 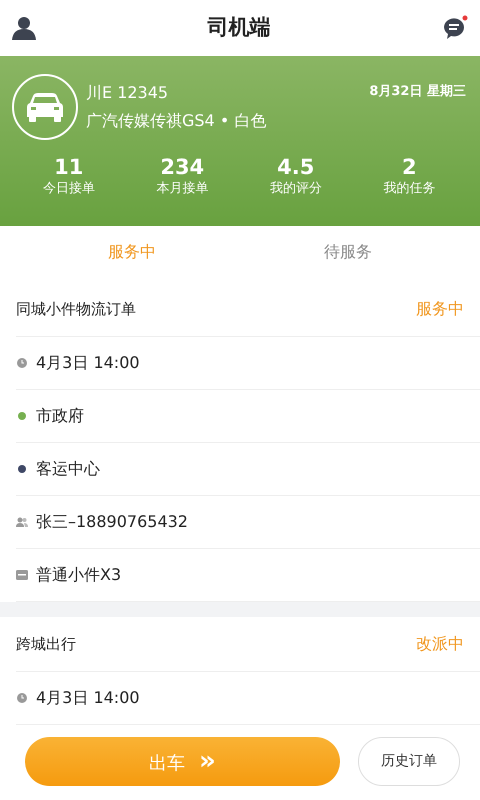 What do you see at coordinates (182, 168) in the screenshot?
I see `stat-value: 234` at bounding box center [182, 168].